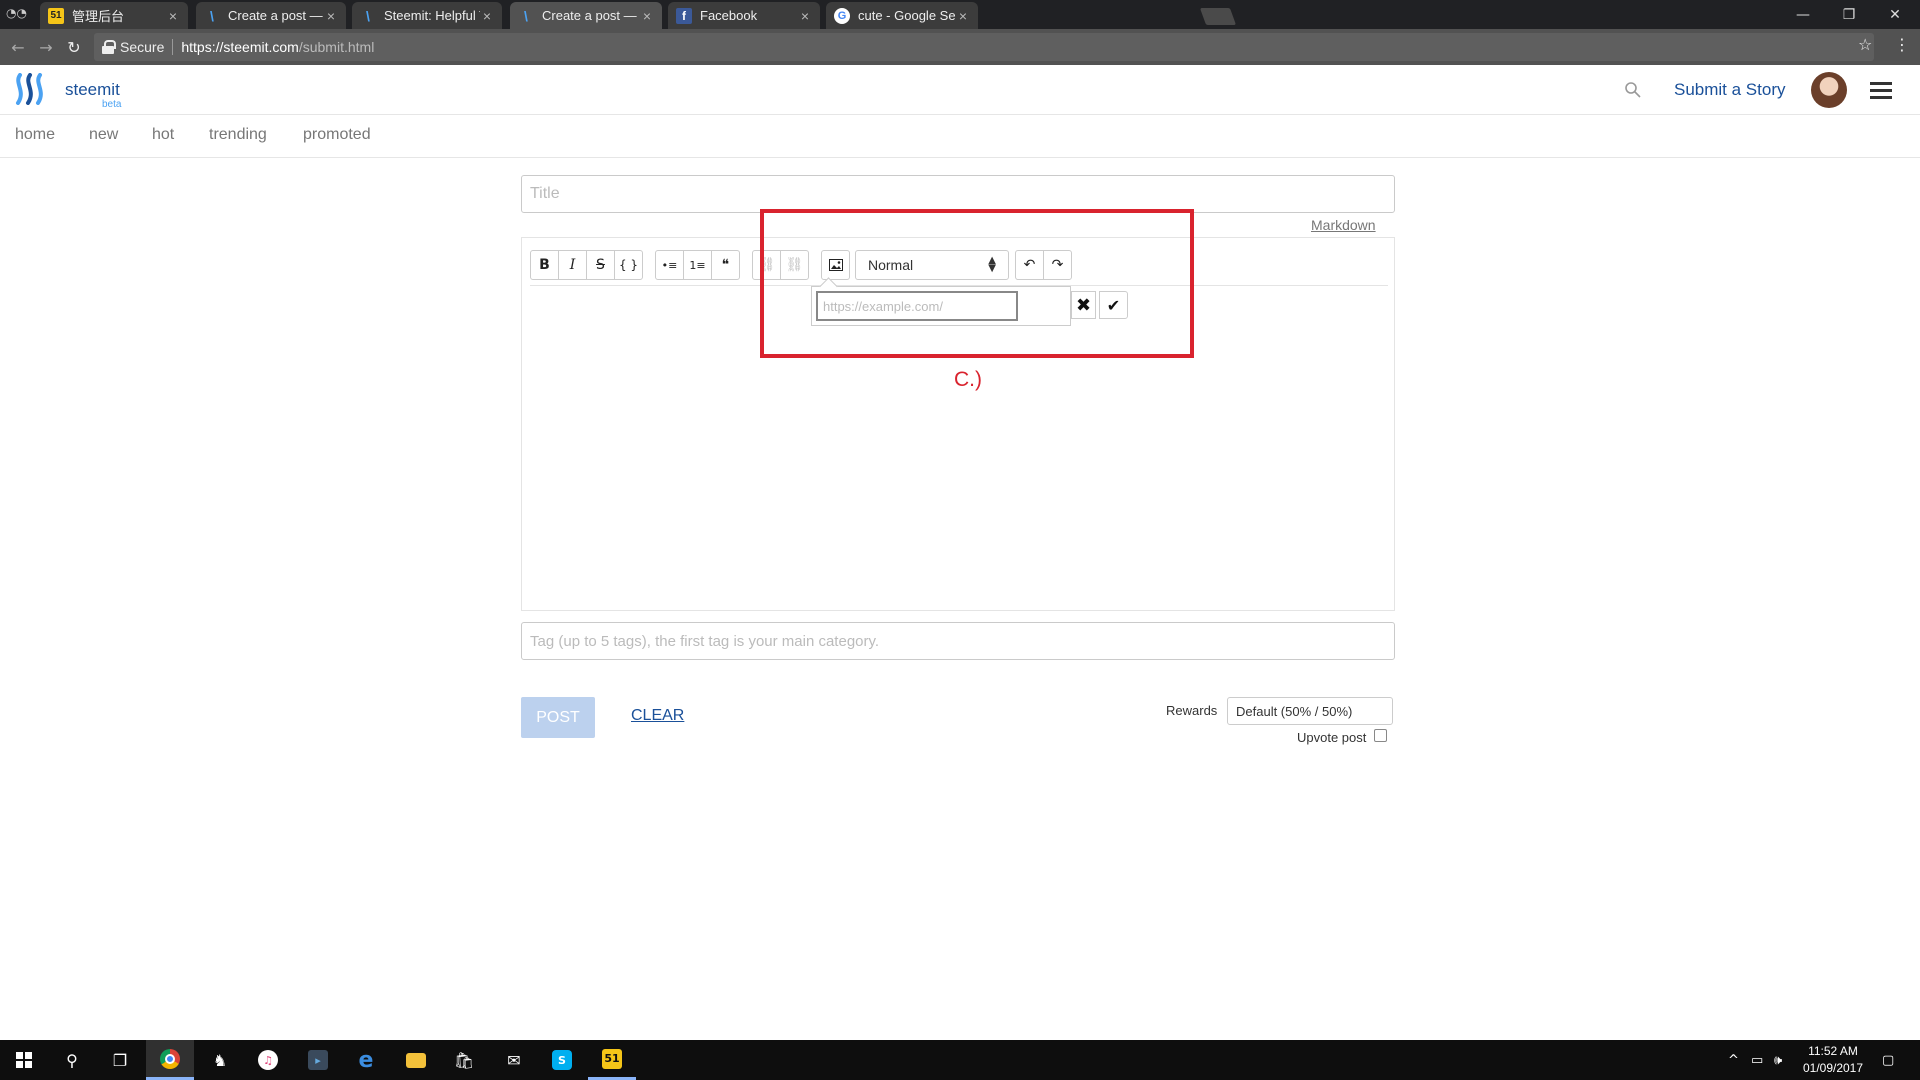 This screenshot has height=1080, width=1920. Describe the element at coordinates (1902, 44) in the screenshot. I see `chrome-menu-icon: ⋮` at that location.